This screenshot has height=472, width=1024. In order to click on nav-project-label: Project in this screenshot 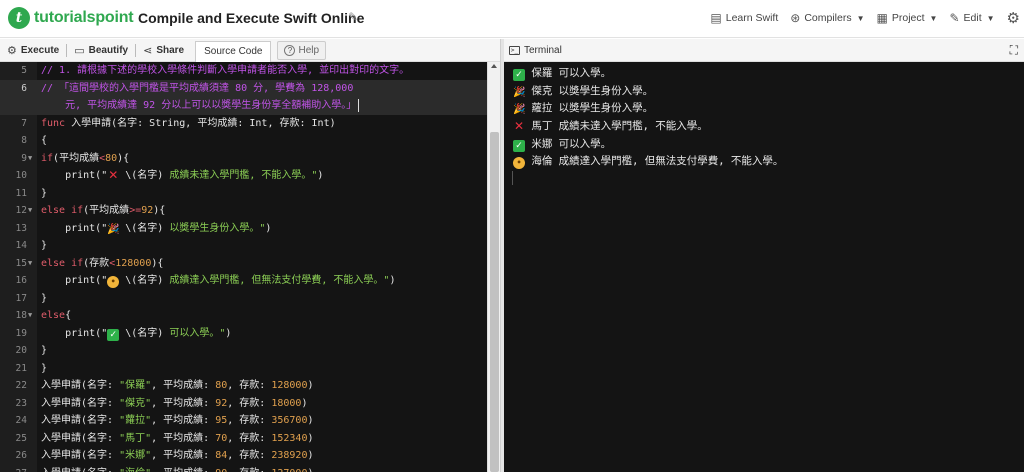, I will do `click(908, 18)`.